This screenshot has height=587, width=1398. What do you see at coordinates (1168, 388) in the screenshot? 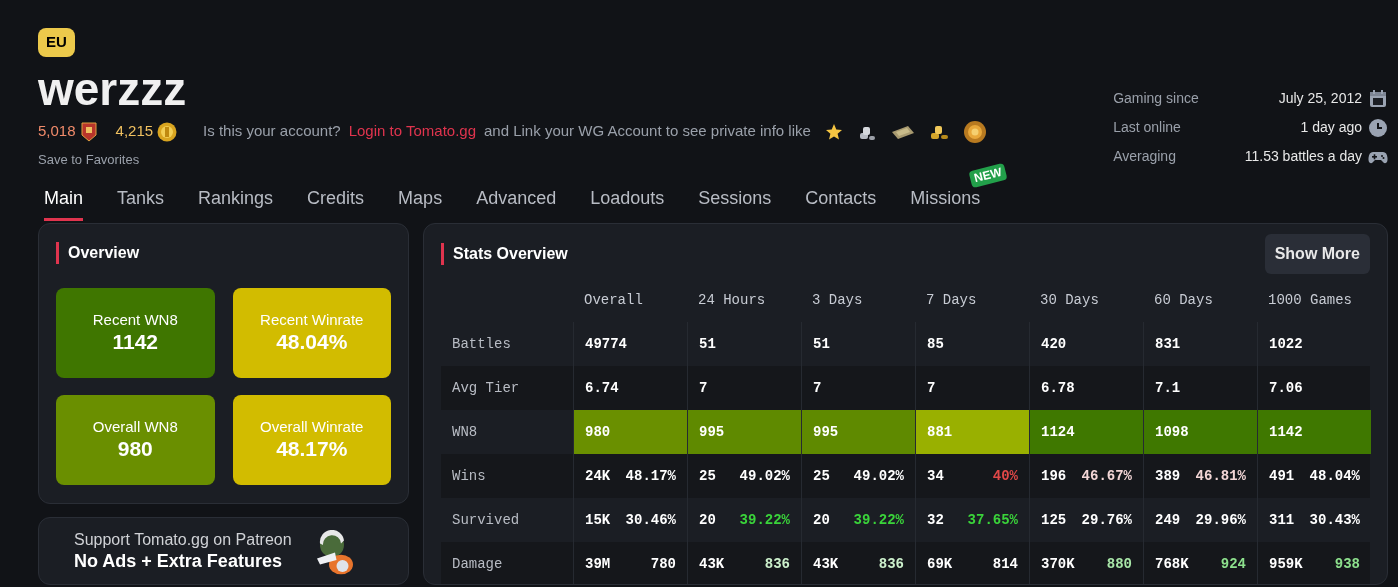
I see `table-cell-text: 7.1` at bounding box center [1168, 388].